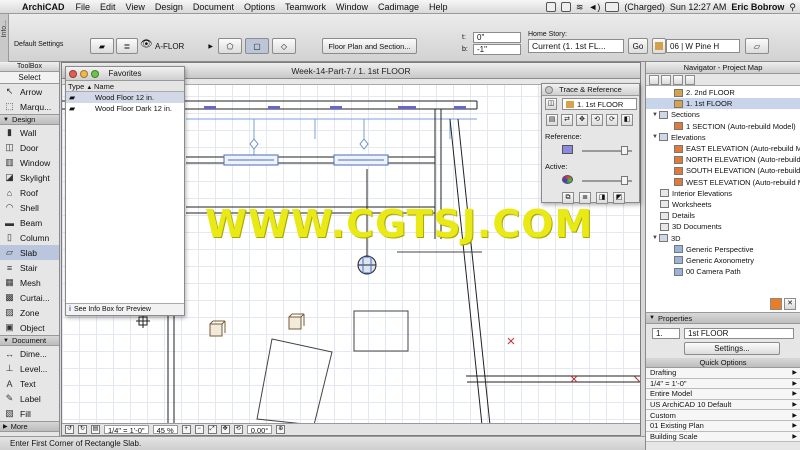 This screenshot has width=800, height=450. I want to click on zoom-field: 45 %, so click(165, 430).